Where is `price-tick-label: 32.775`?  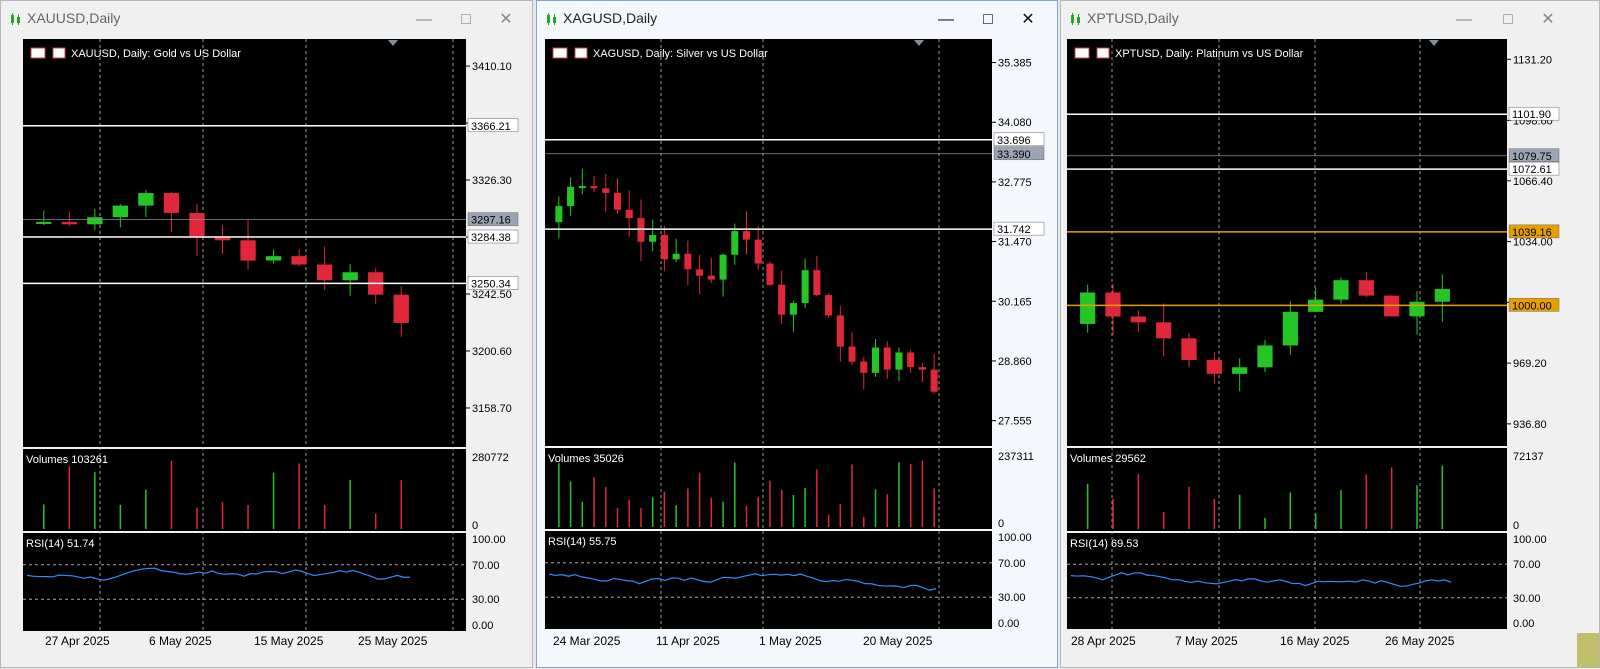
price-tick-label: 32.775 is located at coordinates (1015, 183).